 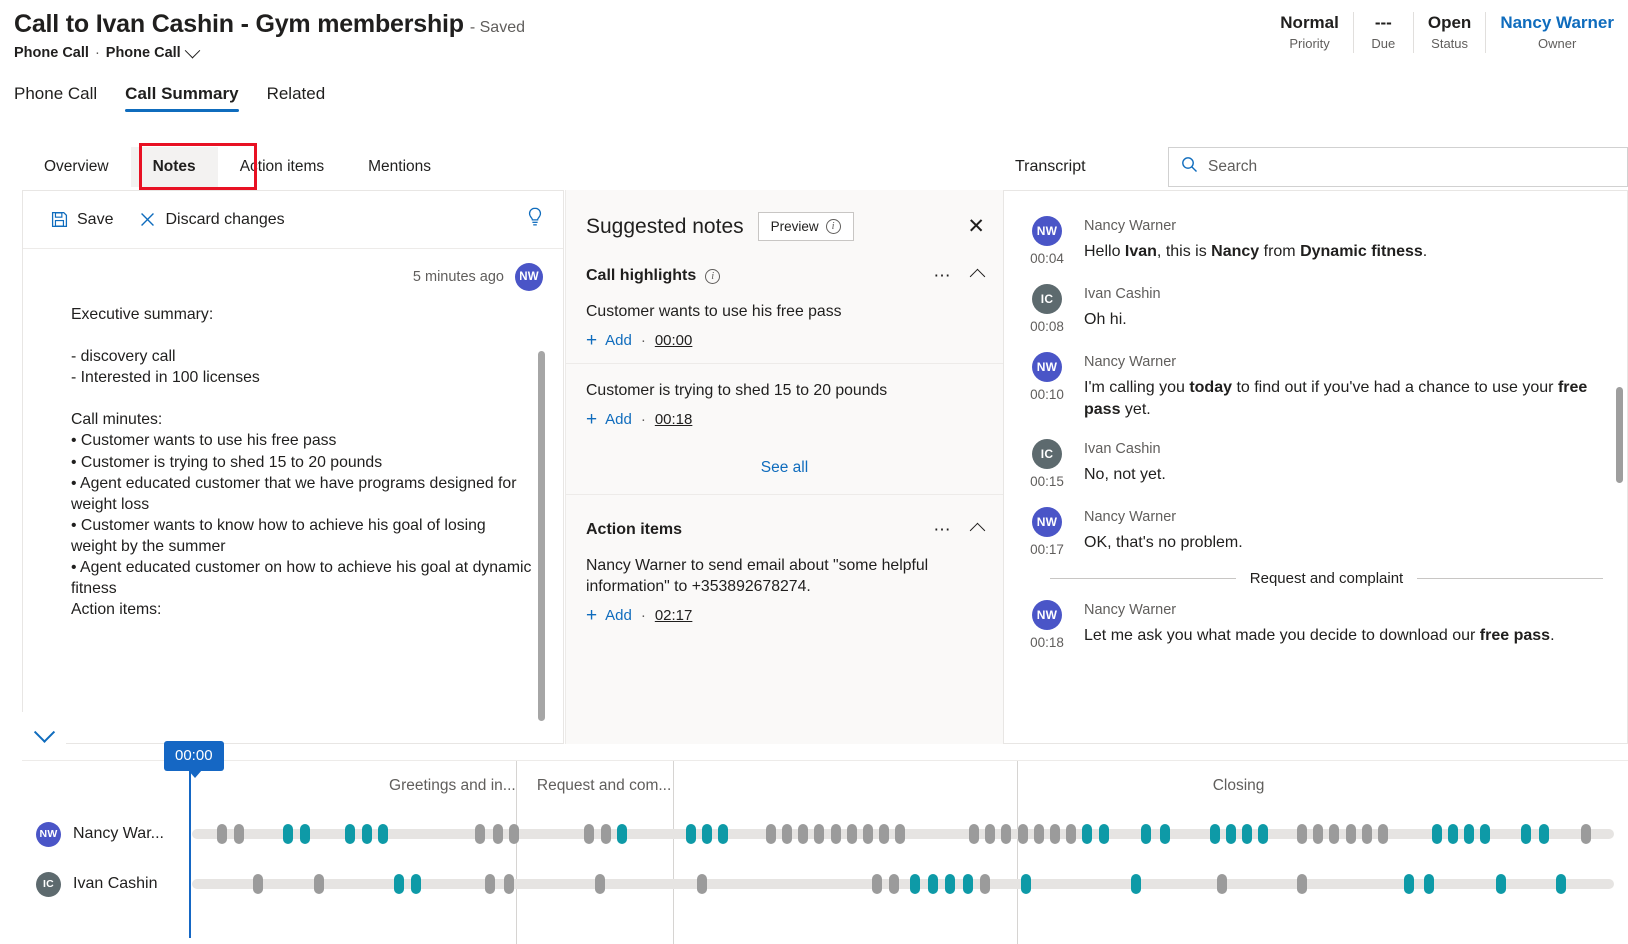 What do you see at coordinates (535, 220) in the screenshot?
I see `lightbulb-icon` at bounding box center [535, 220].